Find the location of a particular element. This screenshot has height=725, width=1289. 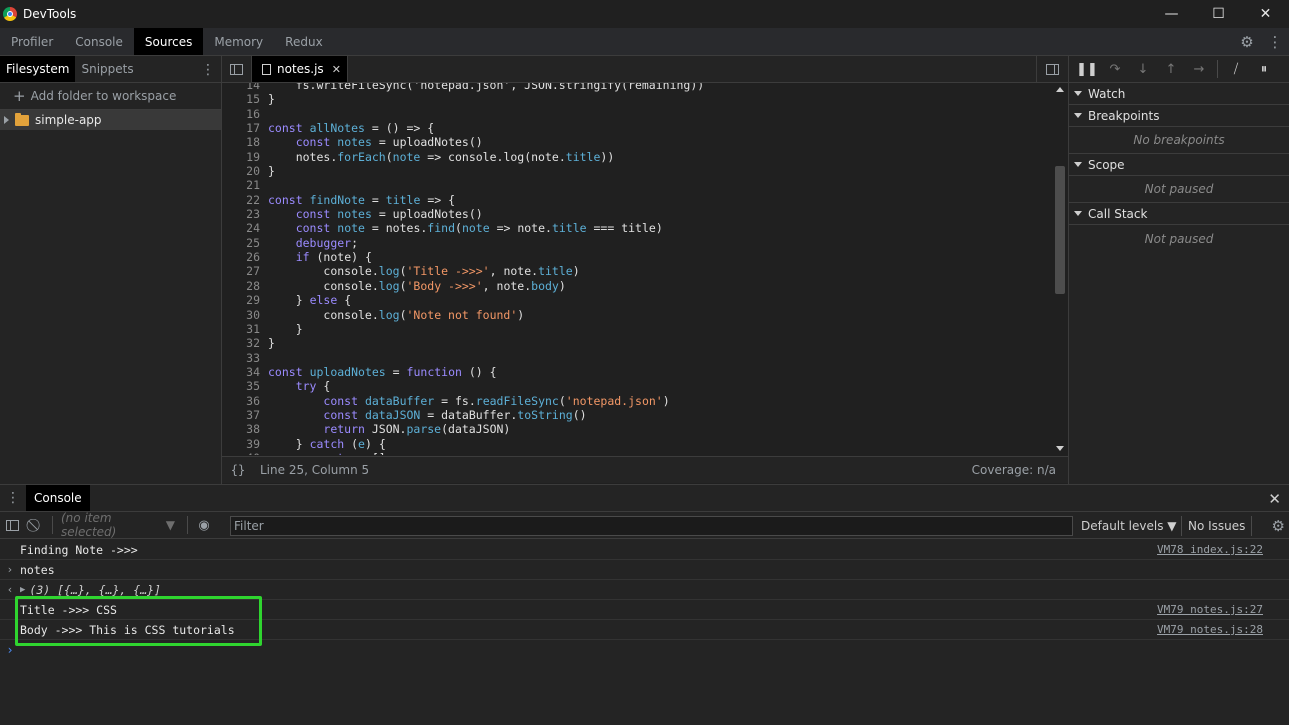

settings-gear-icon: ⚙ is located at coordinates (1247, 42).